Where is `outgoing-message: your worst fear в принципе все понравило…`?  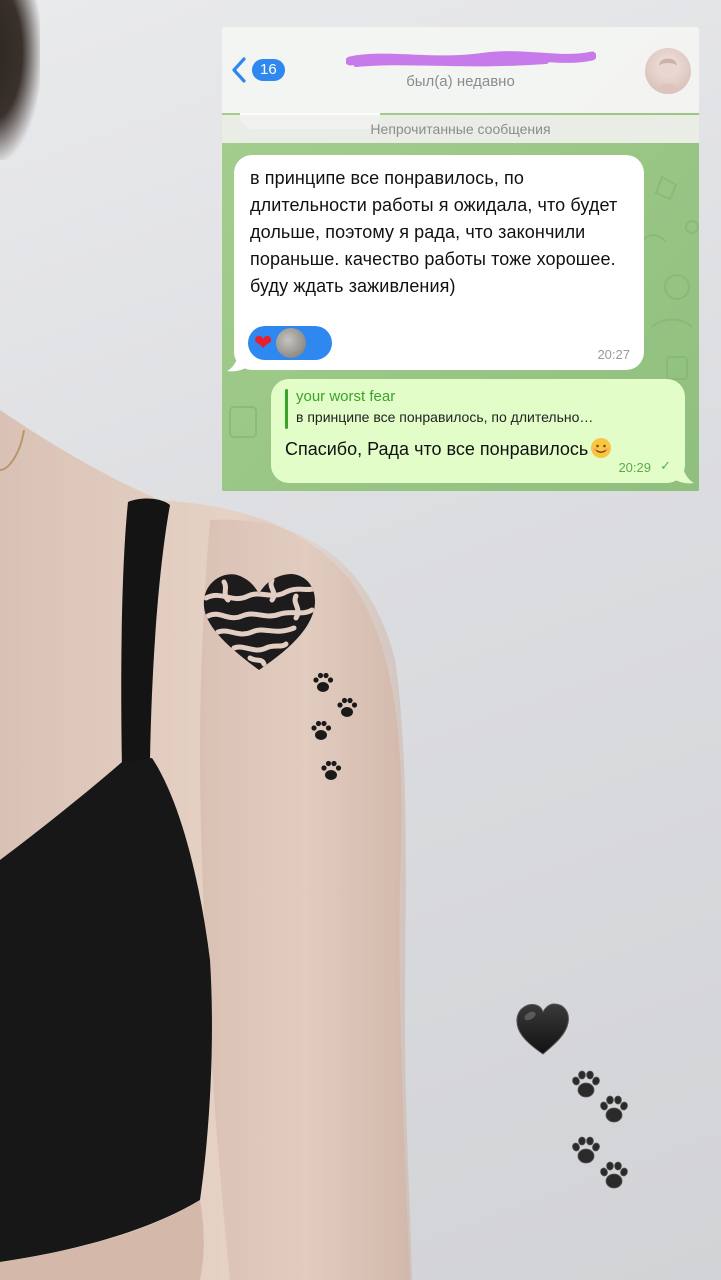
outgoing-message: your worst fear в принципе все понравило… is located at coordinates (478, 431).